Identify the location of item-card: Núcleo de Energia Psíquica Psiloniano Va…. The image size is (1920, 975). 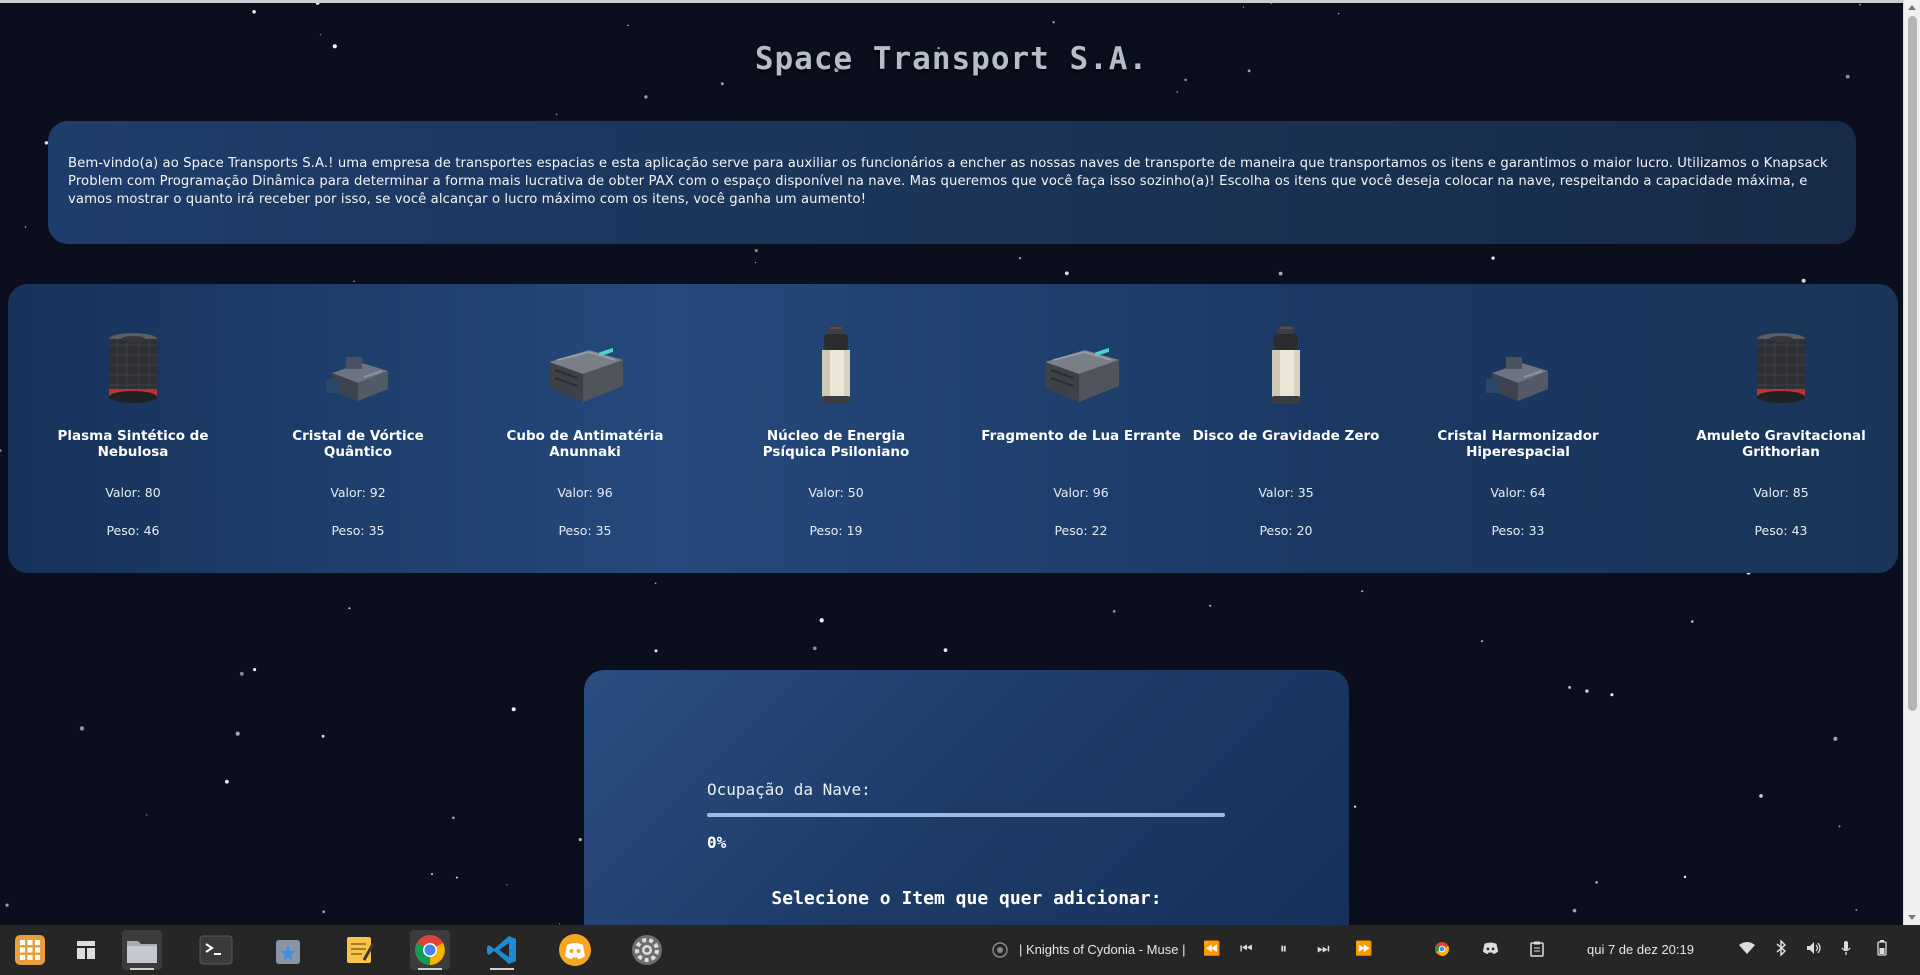
(836, 411).